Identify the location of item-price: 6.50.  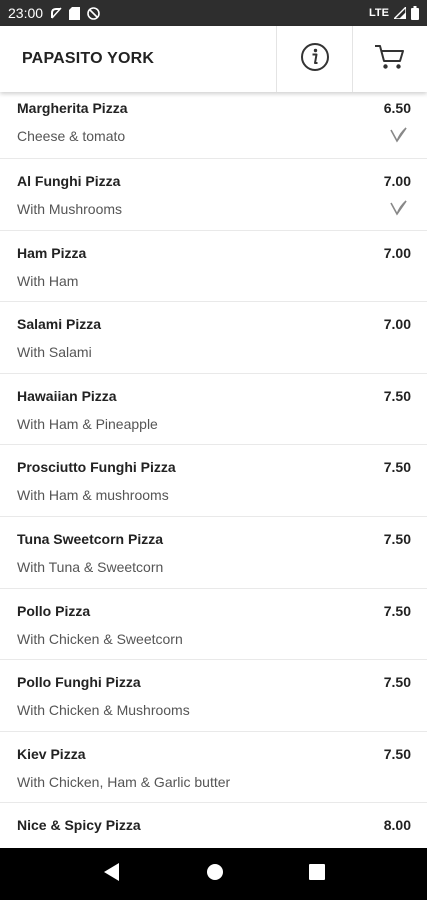
(397, 108).